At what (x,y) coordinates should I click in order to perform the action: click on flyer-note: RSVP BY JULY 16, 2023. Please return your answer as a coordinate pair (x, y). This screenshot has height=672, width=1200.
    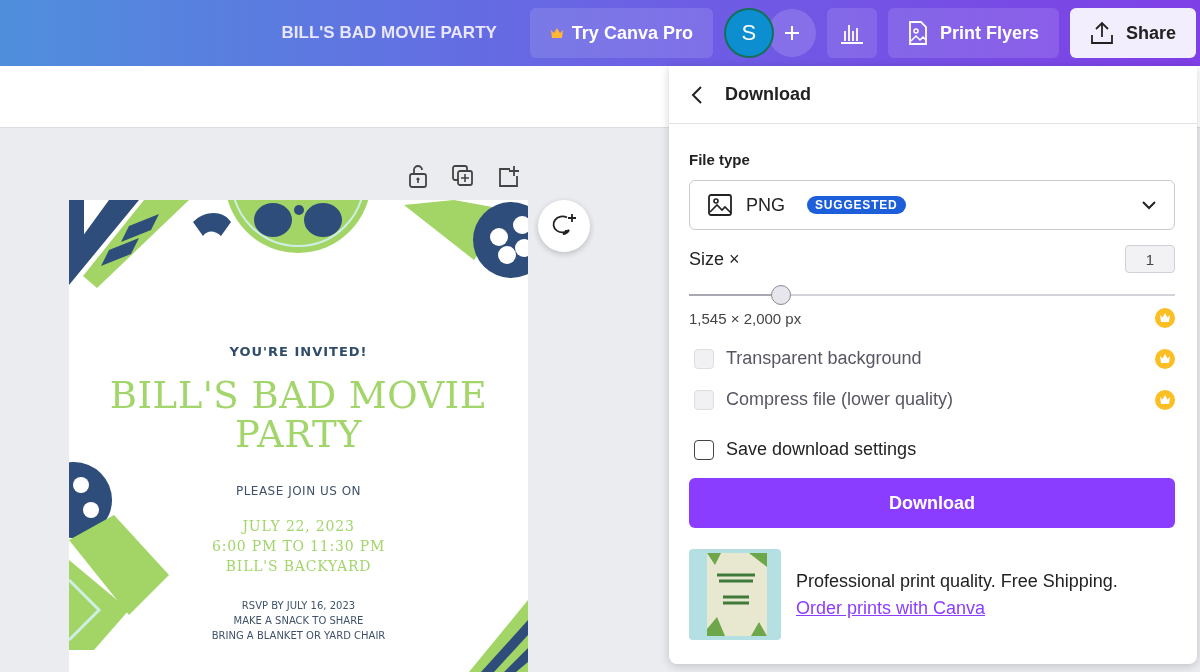
    Looking at the image, I should click on (298, 606).